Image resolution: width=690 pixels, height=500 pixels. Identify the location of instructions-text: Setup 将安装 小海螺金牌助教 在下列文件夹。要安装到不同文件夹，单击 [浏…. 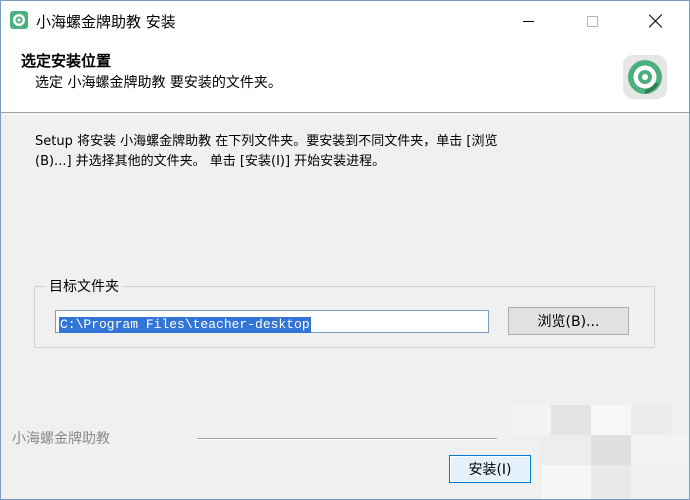
(345, 152).